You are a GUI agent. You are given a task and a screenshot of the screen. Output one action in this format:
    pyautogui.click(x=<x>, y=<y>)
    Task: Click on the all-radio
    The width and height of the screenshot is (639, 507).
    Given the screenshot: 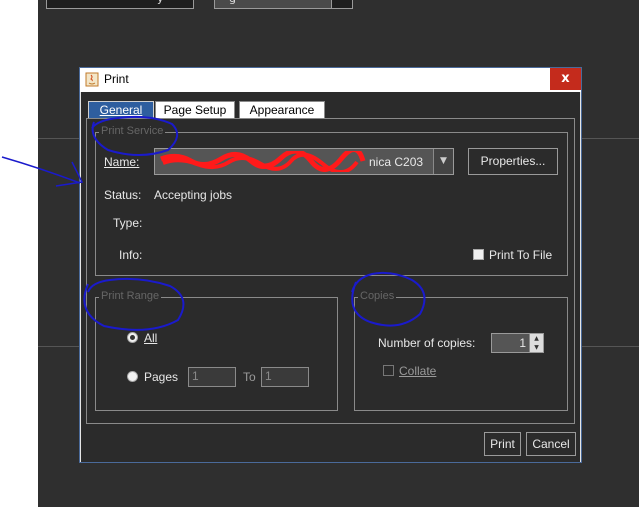 What is the action you would take?
    pyautogui.click(x=132, y=337)
    